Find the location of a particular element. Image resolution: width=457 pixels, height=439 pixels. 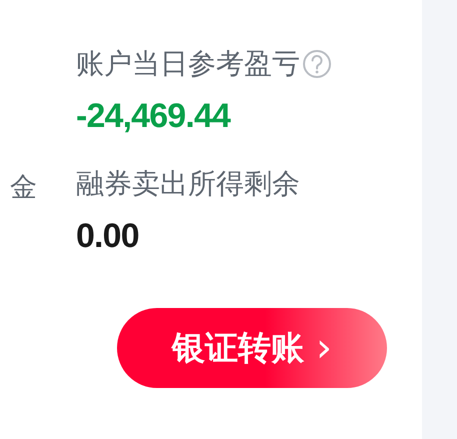

help-icon is located at coordinates (317, 64).